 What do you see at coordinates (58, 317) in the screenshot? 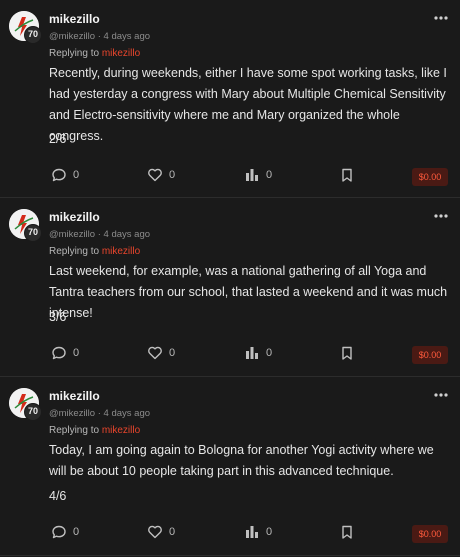
I see `thread-counter: 3/6` at bounding box center [58, 317].